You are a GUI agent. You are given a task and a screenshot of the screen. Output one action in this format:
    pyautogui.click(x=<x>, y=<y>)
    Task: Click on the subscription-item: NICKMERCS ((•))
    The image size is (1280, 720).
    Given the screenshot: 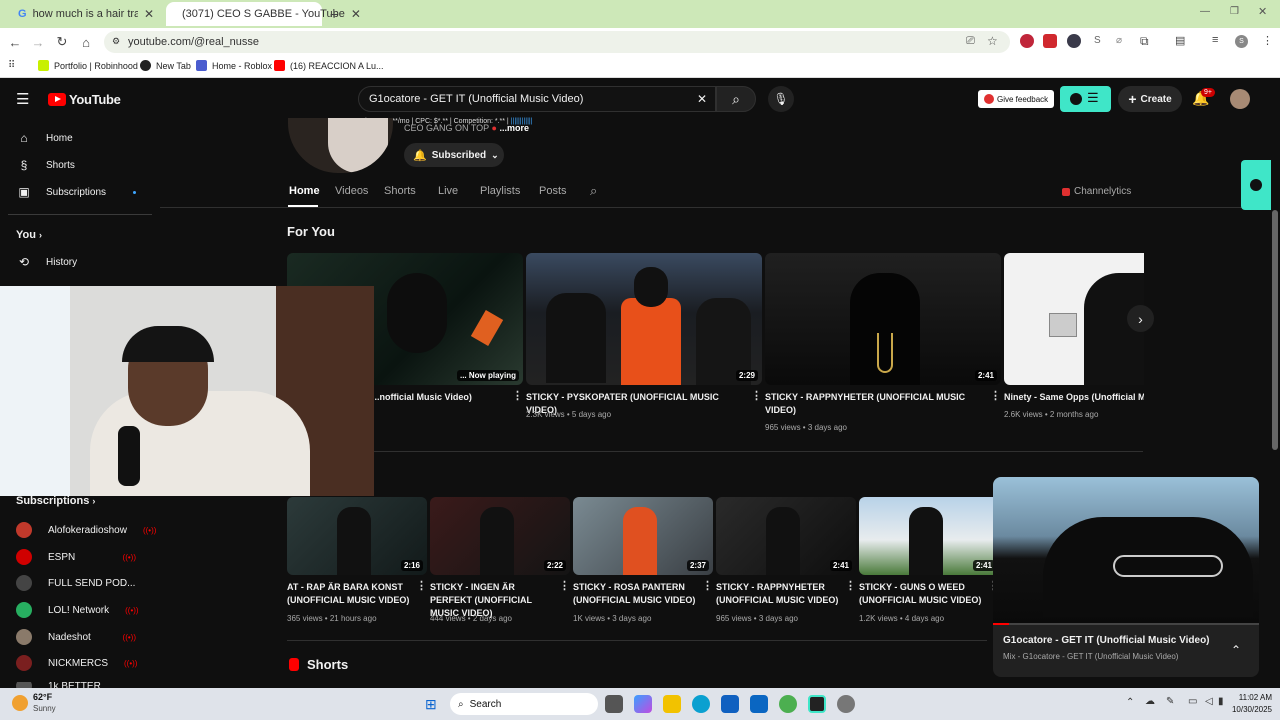 What is the action you would take?
    pyautogui.click(x=76, y=663)
    